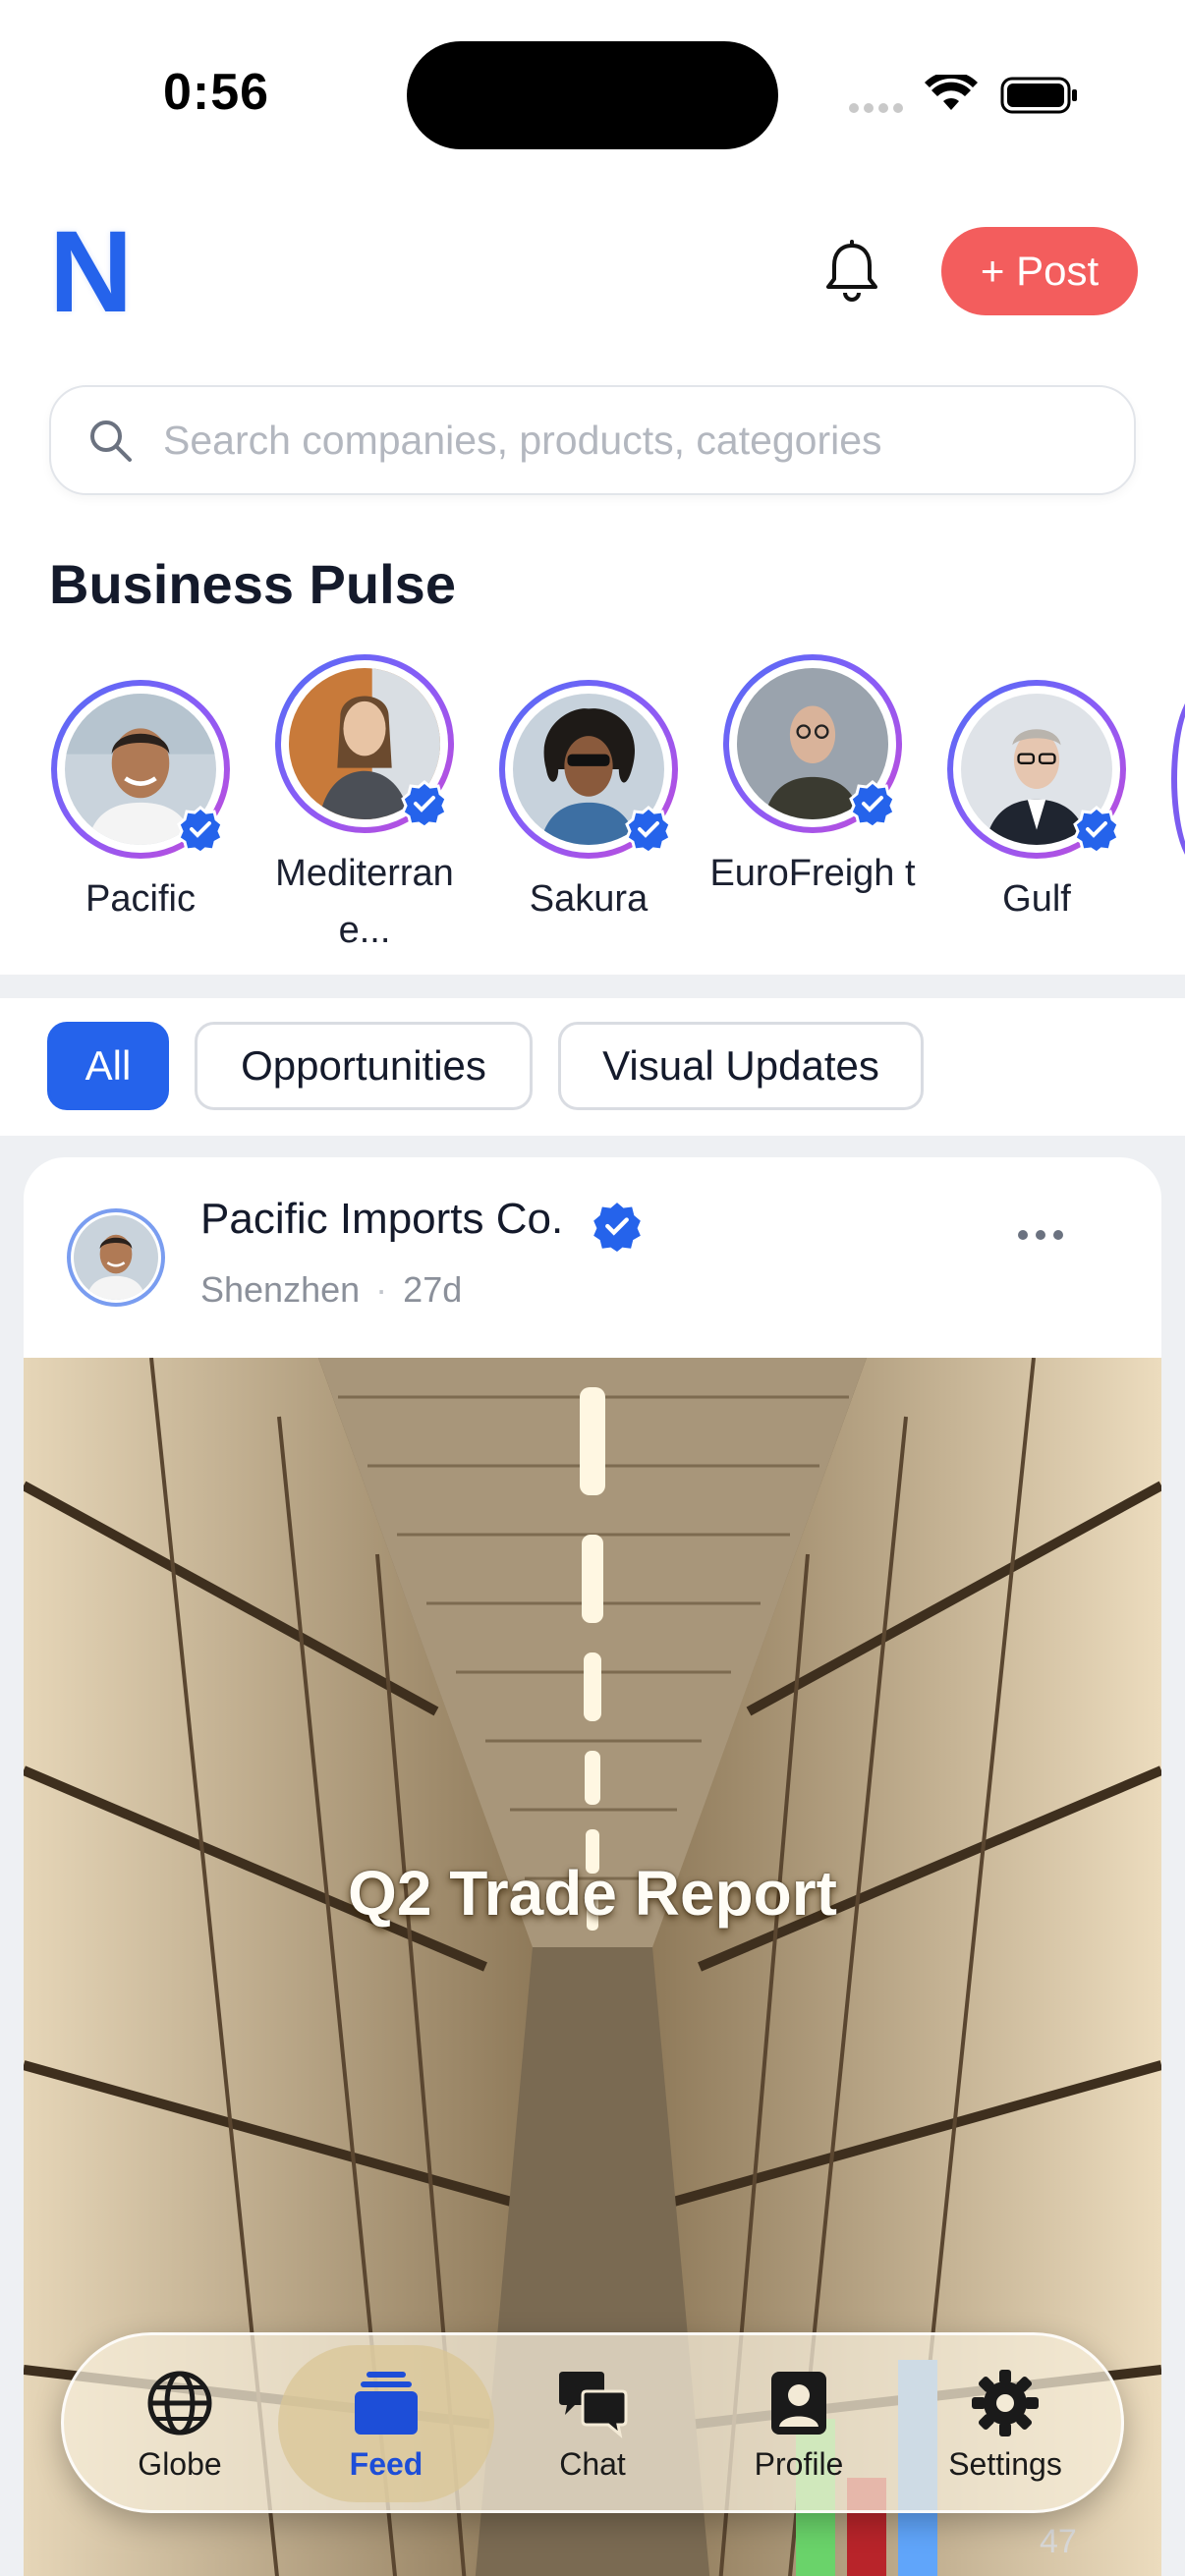 This screenshot has width=1185, height=2576. Describe the element at coordinates (1178, 779) in the screenshot. I see `story-next-partial` at that location.